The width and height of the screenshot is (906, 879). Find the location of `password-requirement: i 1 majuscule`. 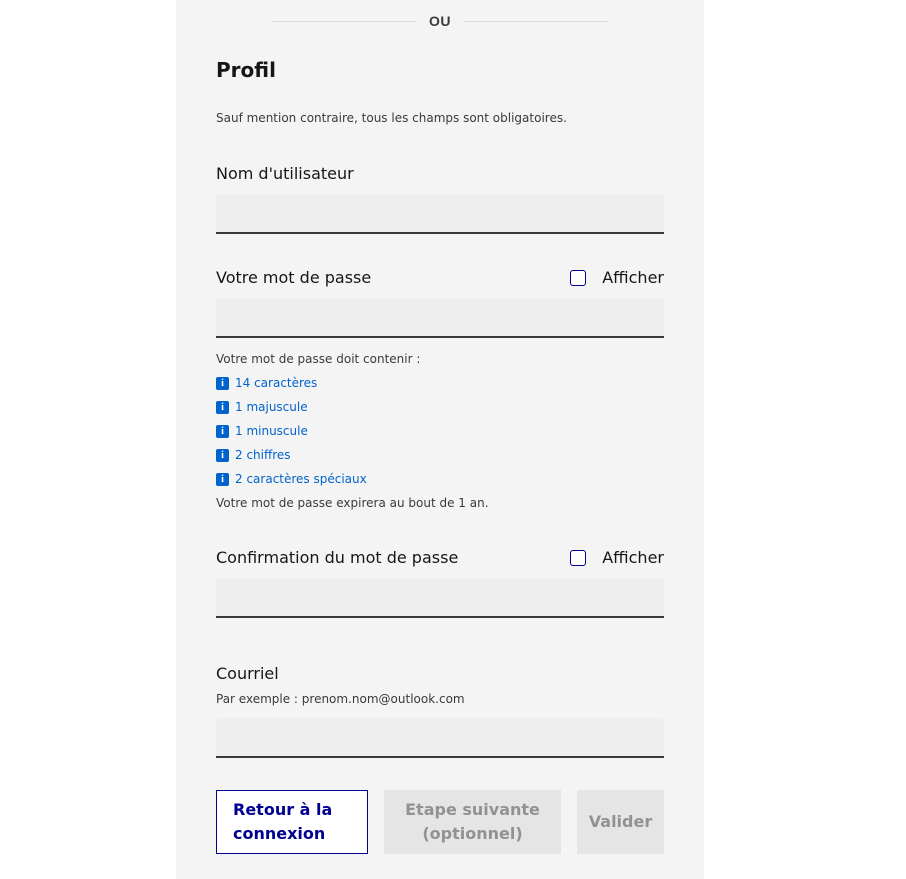

password-requirement: i 1 majuscule is located at coordinates (262, 407).